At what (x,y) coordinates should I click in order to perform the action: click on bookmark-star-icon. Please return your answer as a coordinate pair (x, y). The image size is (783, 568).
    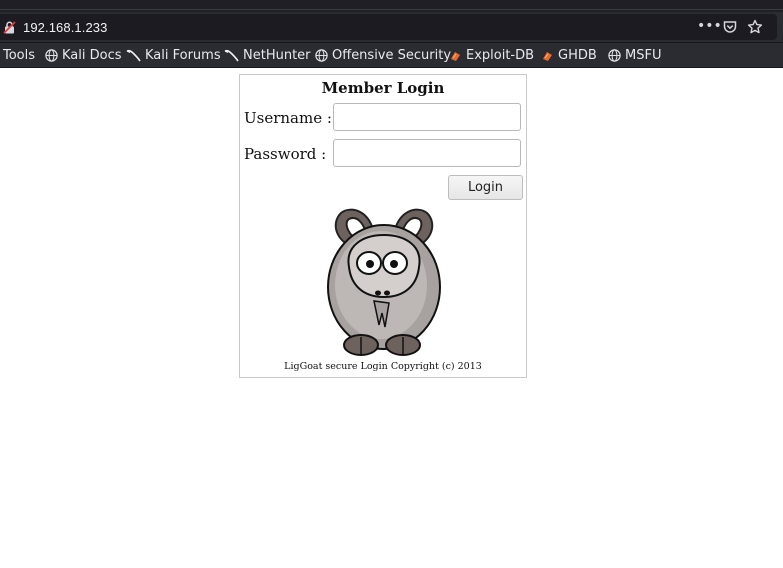
    Looking at the image, I should click on (755, 27).